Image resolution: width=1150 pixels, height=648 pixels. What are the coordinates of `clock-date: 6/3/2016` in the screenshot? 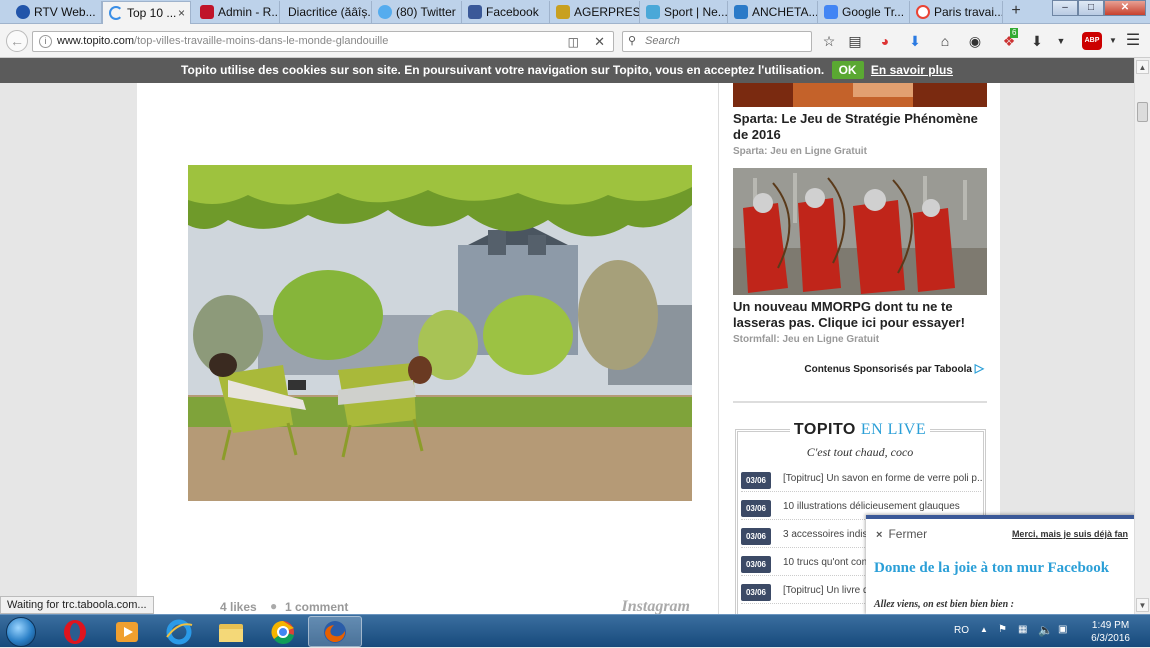 It's located at (1110, 638).